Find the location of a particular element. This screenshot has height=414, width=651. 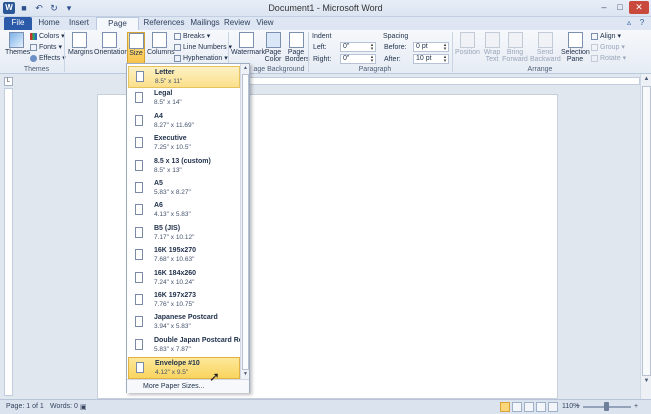

ribbon-help-controls: ▵ ? is located at coordinates (635, 23).